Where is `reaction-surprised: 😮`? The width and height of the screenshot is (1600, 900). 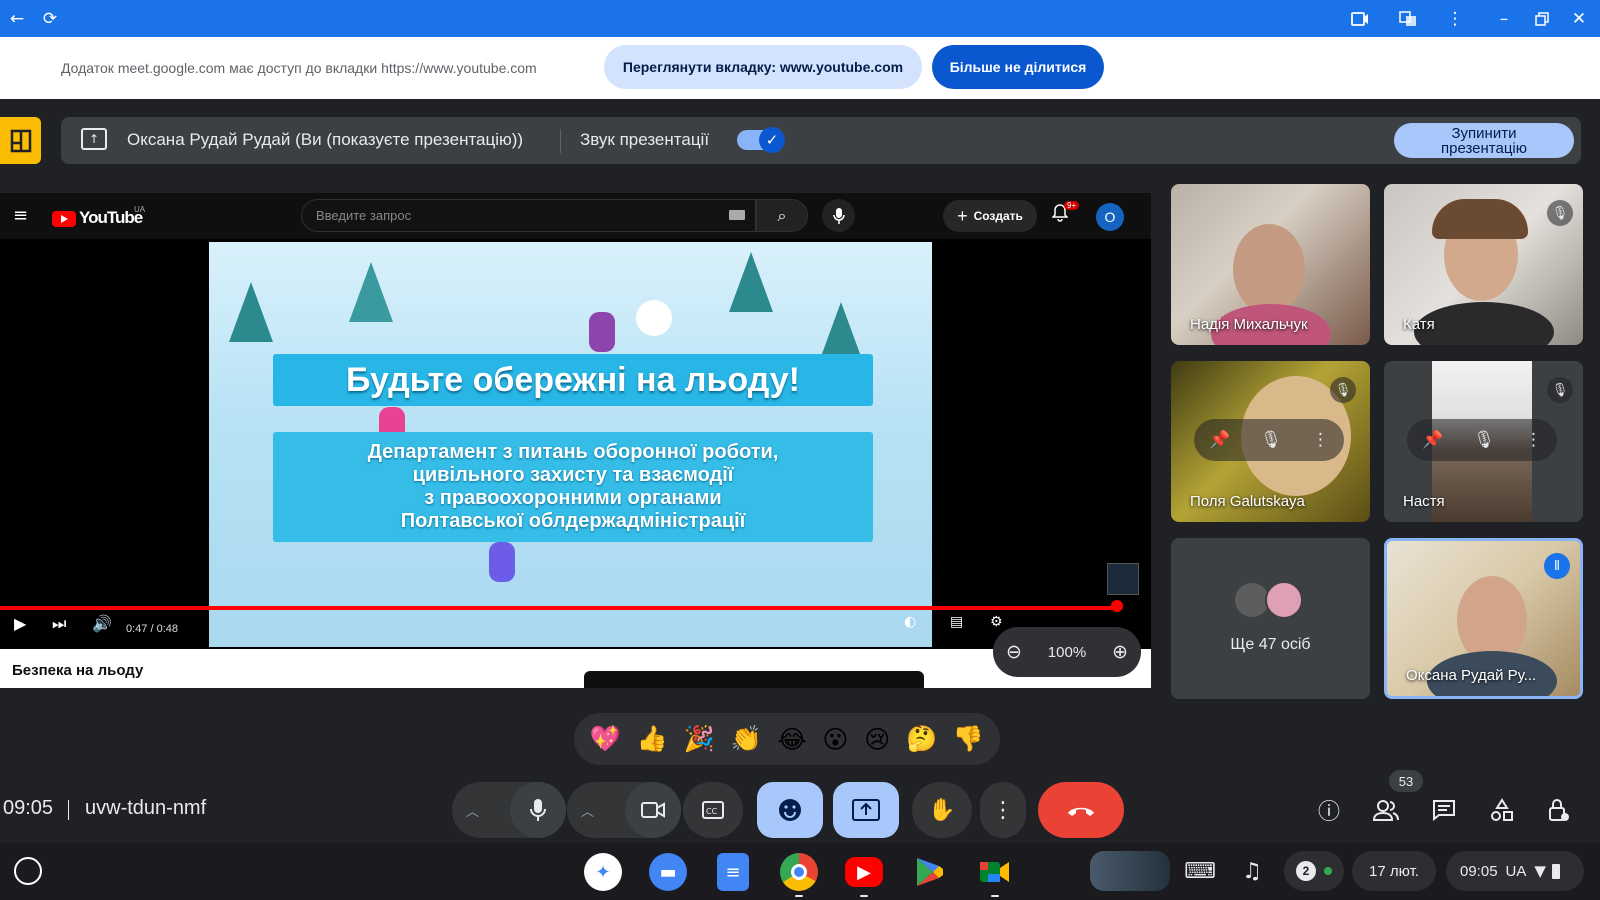 reaction-surprised: 😮 is located at coordinates (835, 739).